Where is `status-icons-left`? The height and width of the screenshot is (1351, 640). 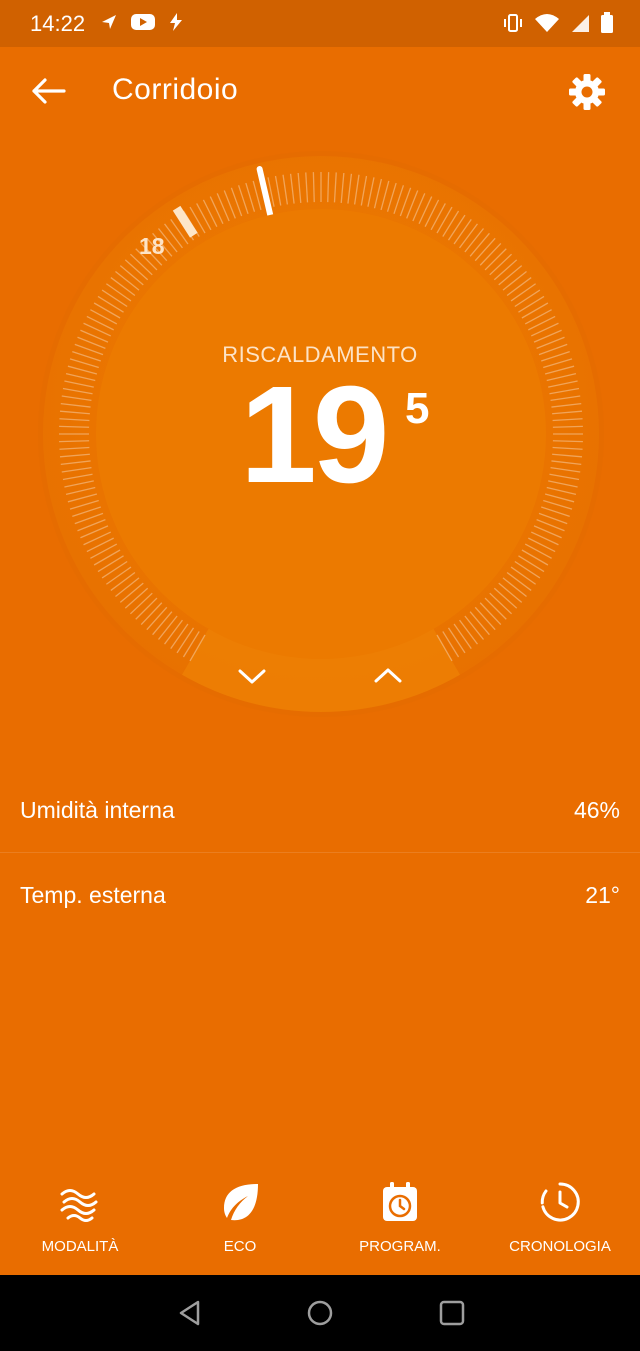
status-icons-left is located at coordinates (142, 24).